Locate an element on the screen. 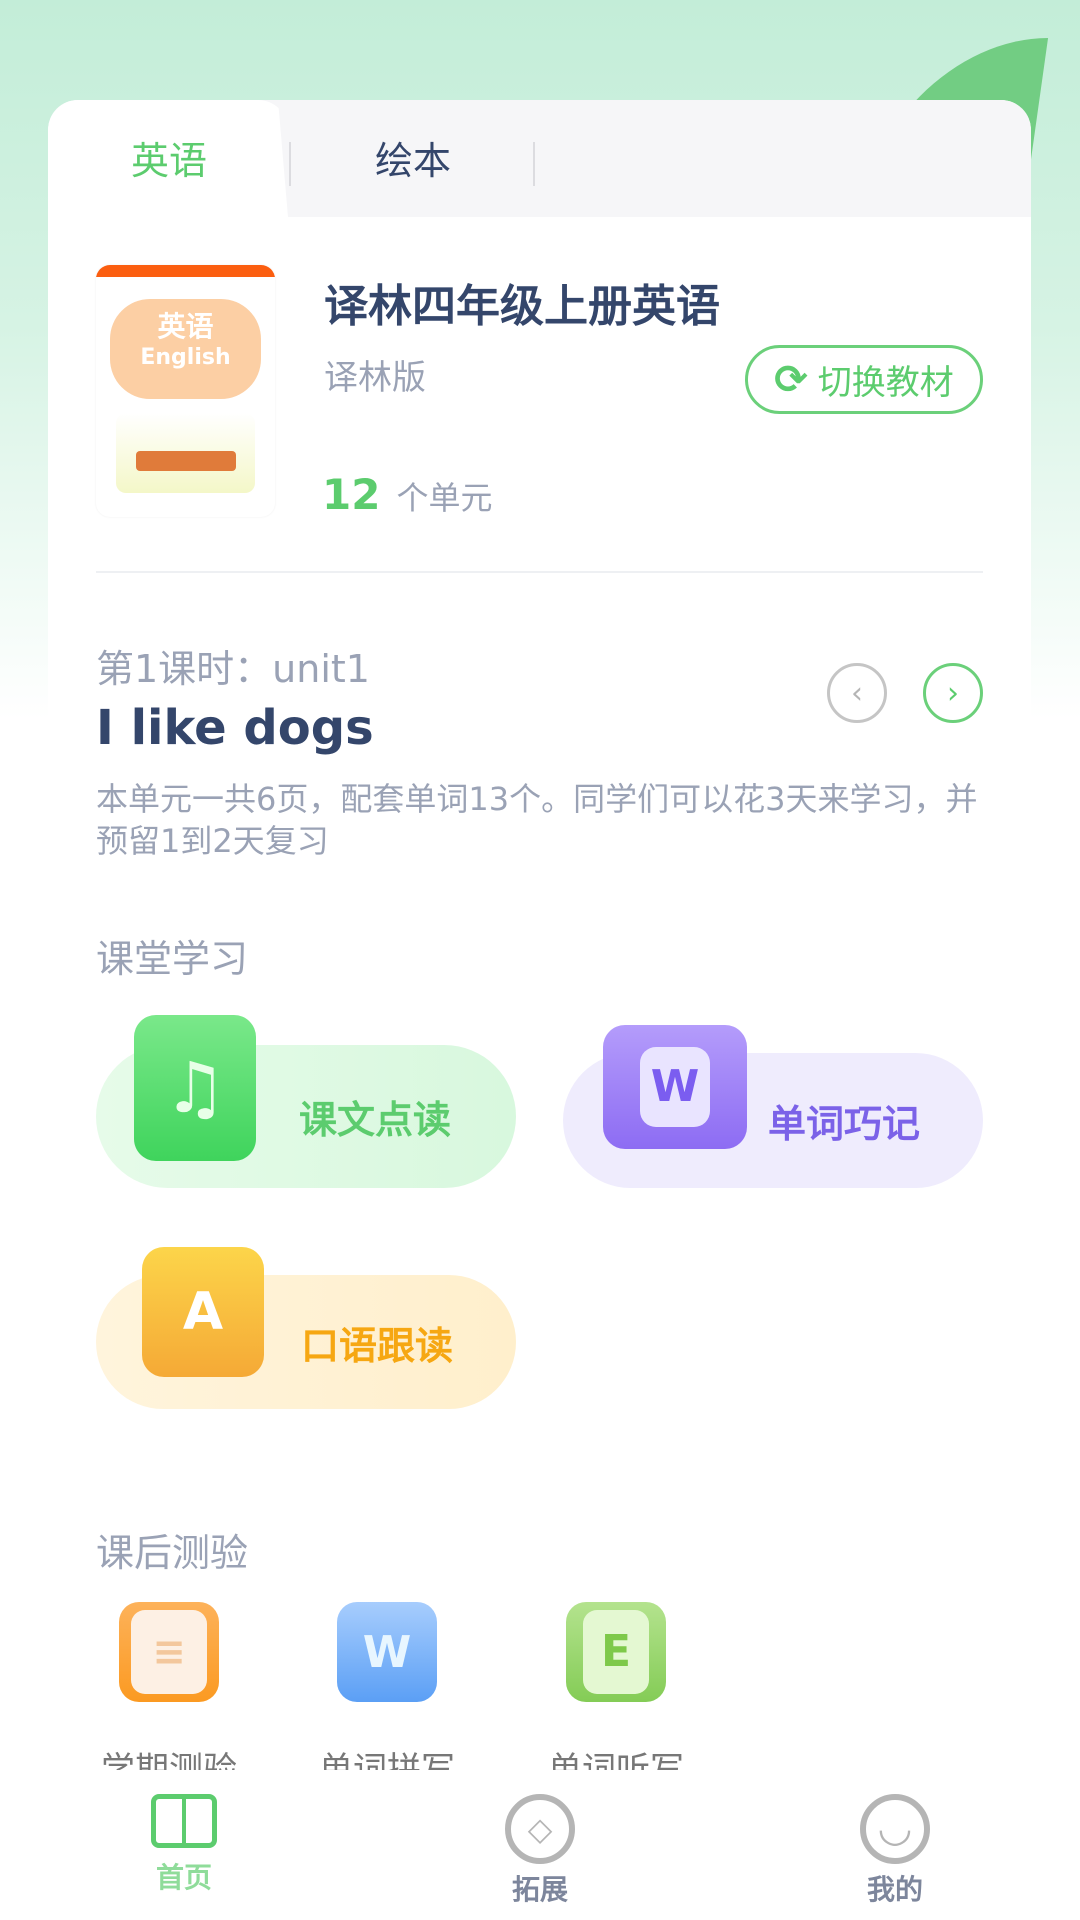 Image resolution: width=1080 pixels, height=1920 pixels. nav-explore: ◇ 拓展 is located at coordinates (540, 1851).